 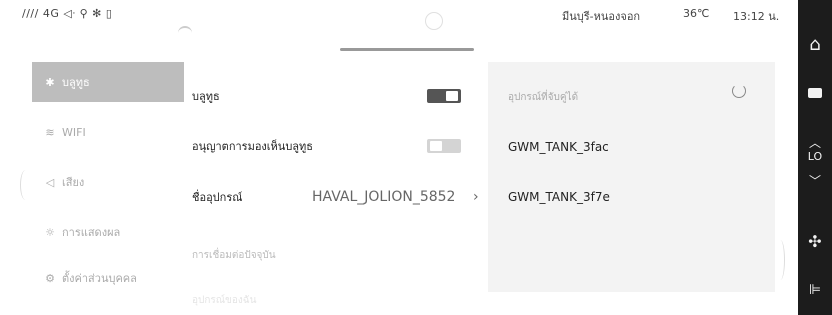 I want to click on status-indicators: //// 4G ◁ᐧ ⚲ ✻ ▯, so click(x=67, y=13).